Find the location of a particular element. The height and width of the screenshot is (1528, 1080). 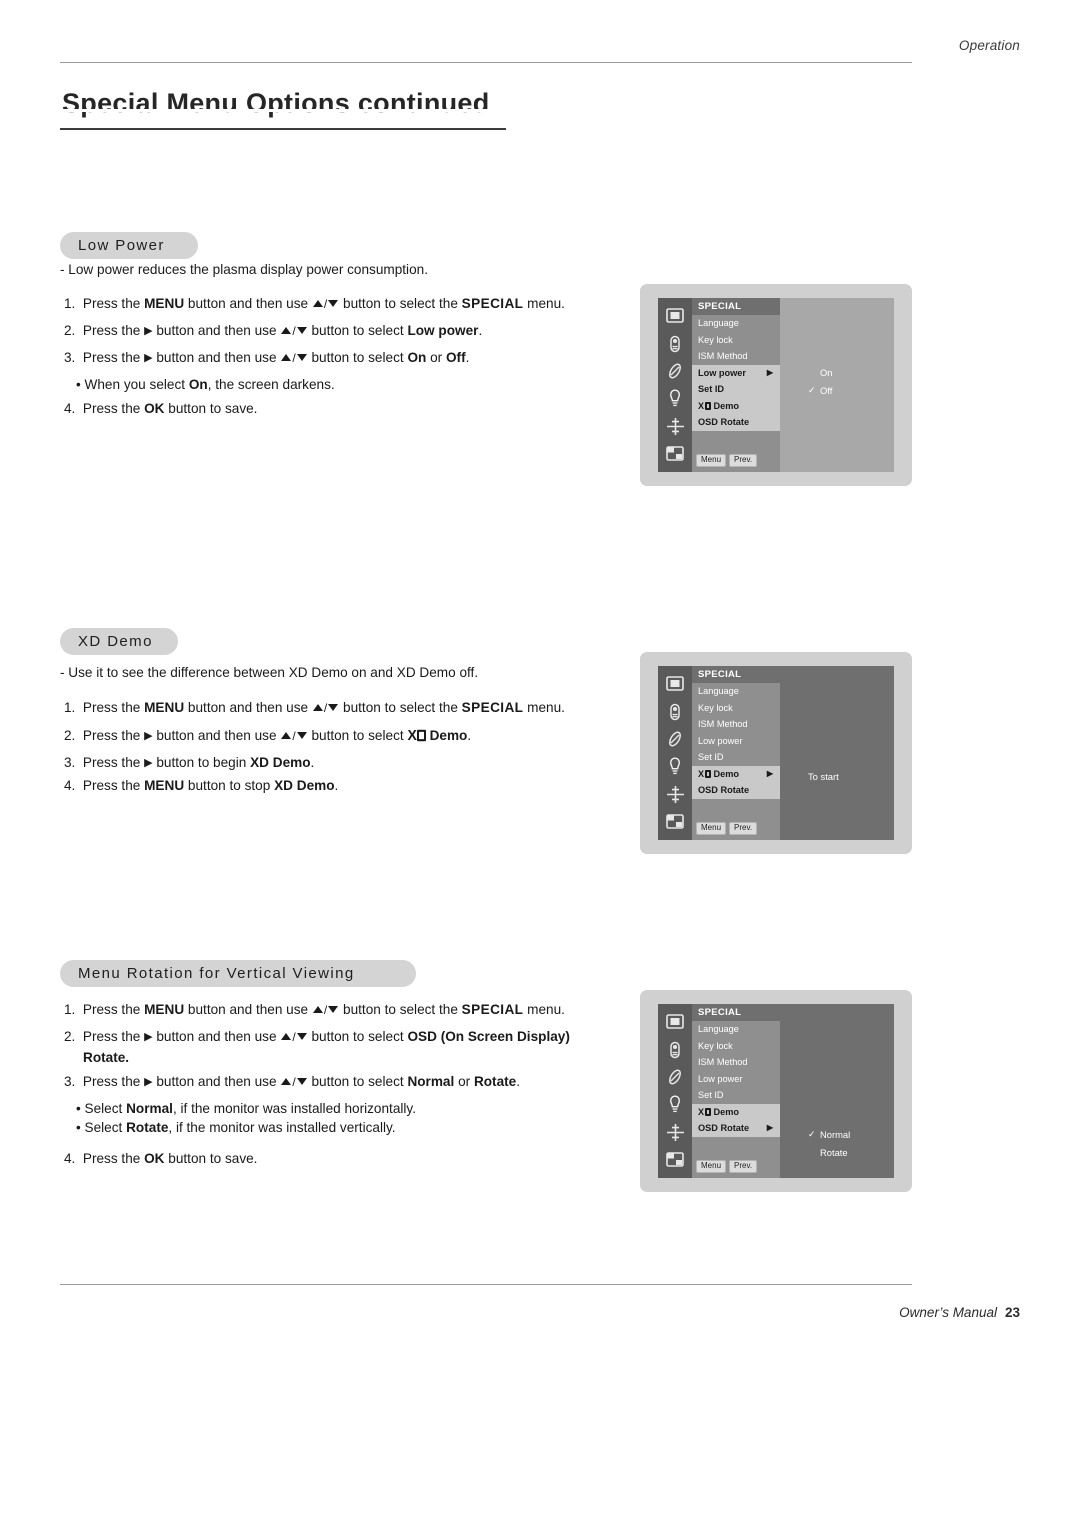

osd-option-off: ✓ Off is located at coordinates (820, 390).